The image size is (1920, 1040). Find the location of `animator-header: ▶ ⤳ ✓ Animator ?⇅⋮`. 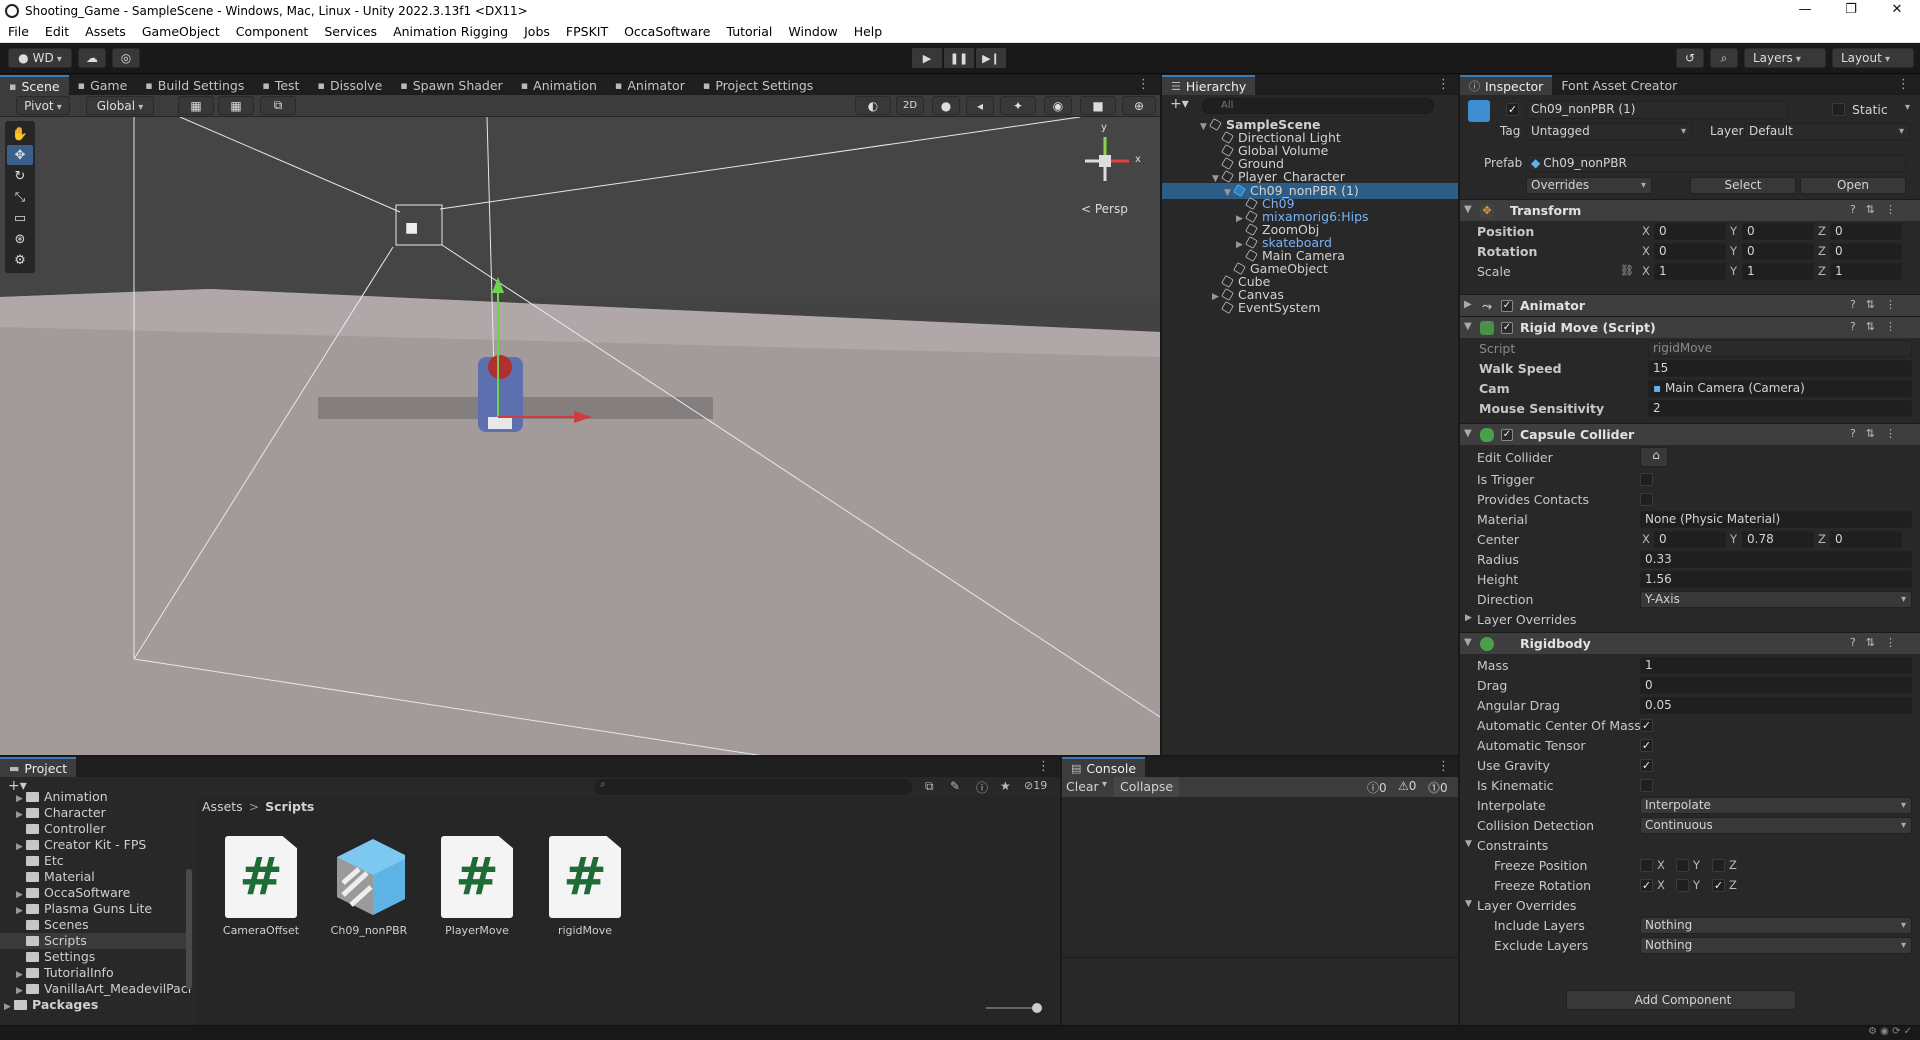

animator-header: ▶ ⤳ ✓ Animator ?⇅⋮ is located at coordinates (1690, 305).